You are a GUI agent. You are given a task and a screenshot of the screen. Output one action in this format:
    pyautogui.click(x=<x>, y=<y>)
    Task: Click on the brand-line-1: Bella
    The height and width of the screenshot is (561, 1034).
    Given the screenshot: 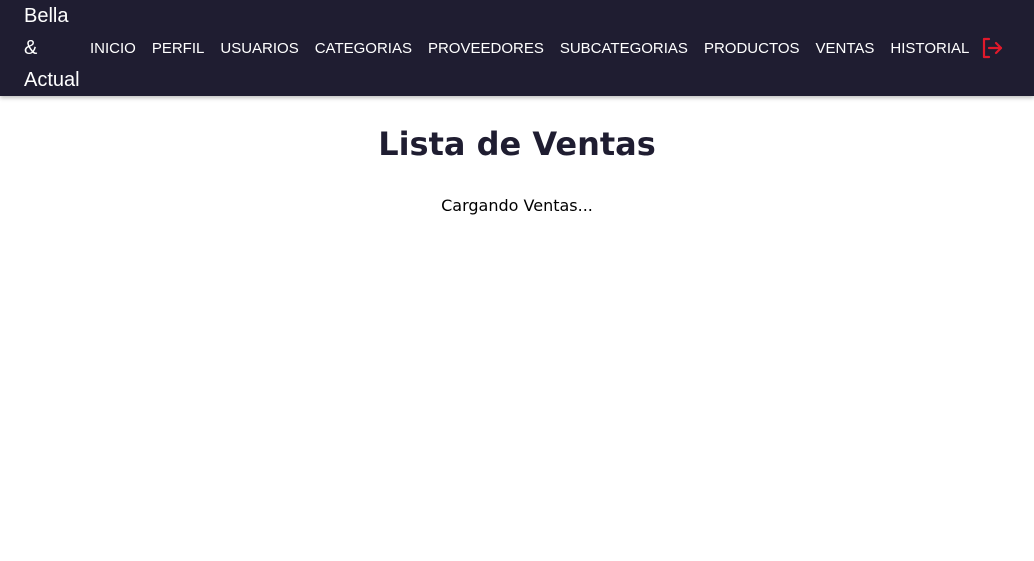 What is the action you would take?
    pyautogui.click(x=46, y=16)
    